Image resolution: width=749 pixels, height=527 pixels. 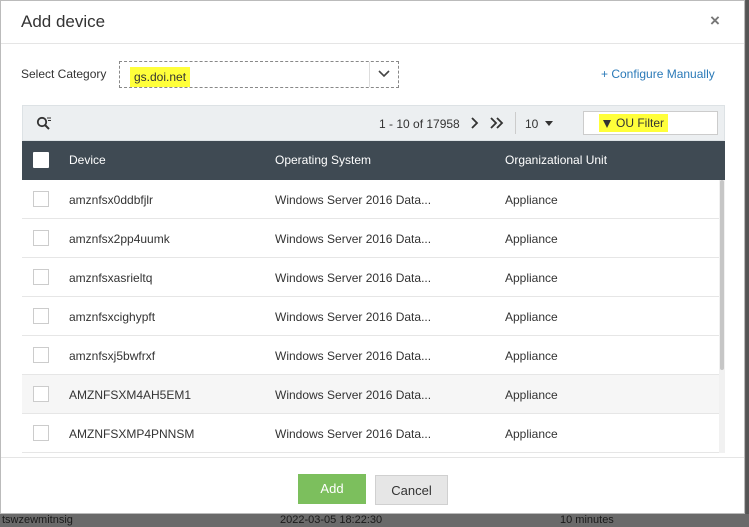 I want to click on category-select: gs.doi.net, so click(x=259, y=74).